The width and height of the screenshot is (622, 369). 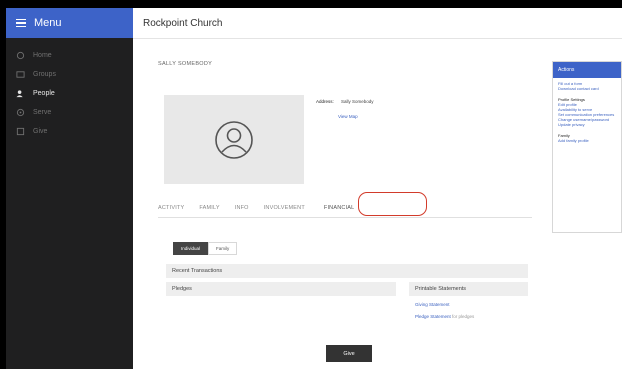 What do you see at coordinates (69, 55) in the screenshot?
I see `sidebar-item-home: Home` at bounding box center [69, 55].